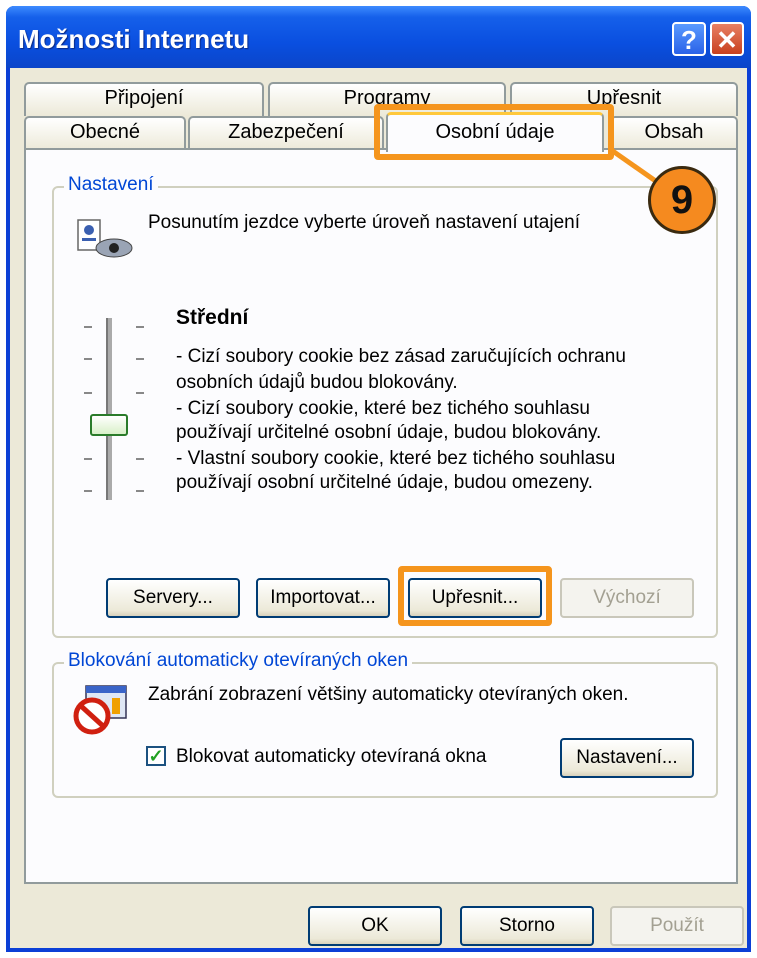  Describe the element at coordinates (527, 926) in the screenshot. I see `cancel-button: Storno` at that location.